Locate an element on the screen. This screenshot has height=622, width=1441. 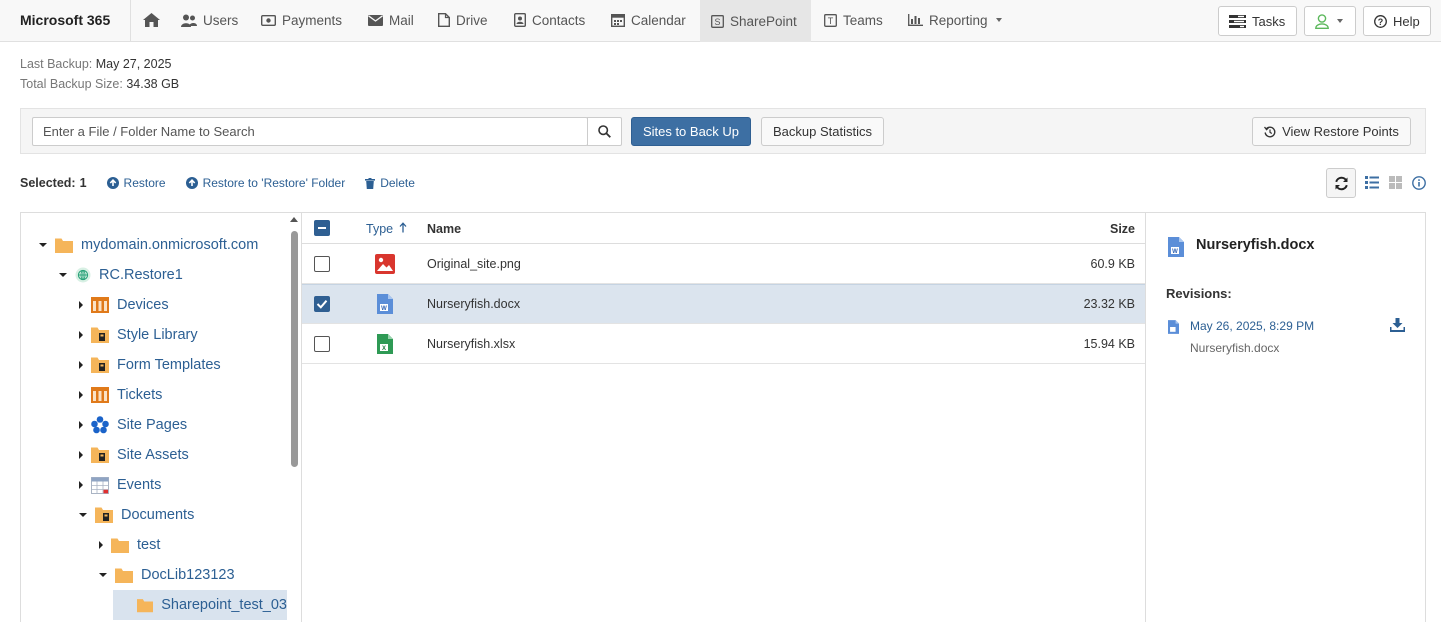
type-column-header: Type is located at coordinates (386, 229).